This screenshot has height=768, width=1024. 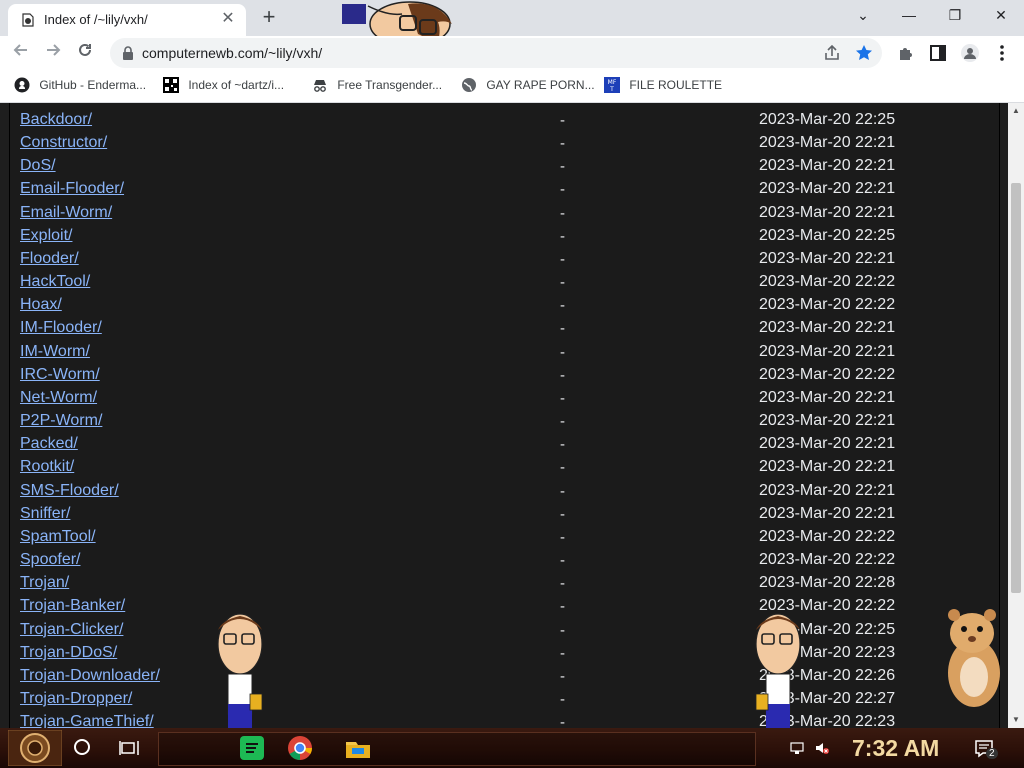 I want to click on listing-row: Backdoor/ - 2023-Mar-20 22:25, so click(x=500, y=122).